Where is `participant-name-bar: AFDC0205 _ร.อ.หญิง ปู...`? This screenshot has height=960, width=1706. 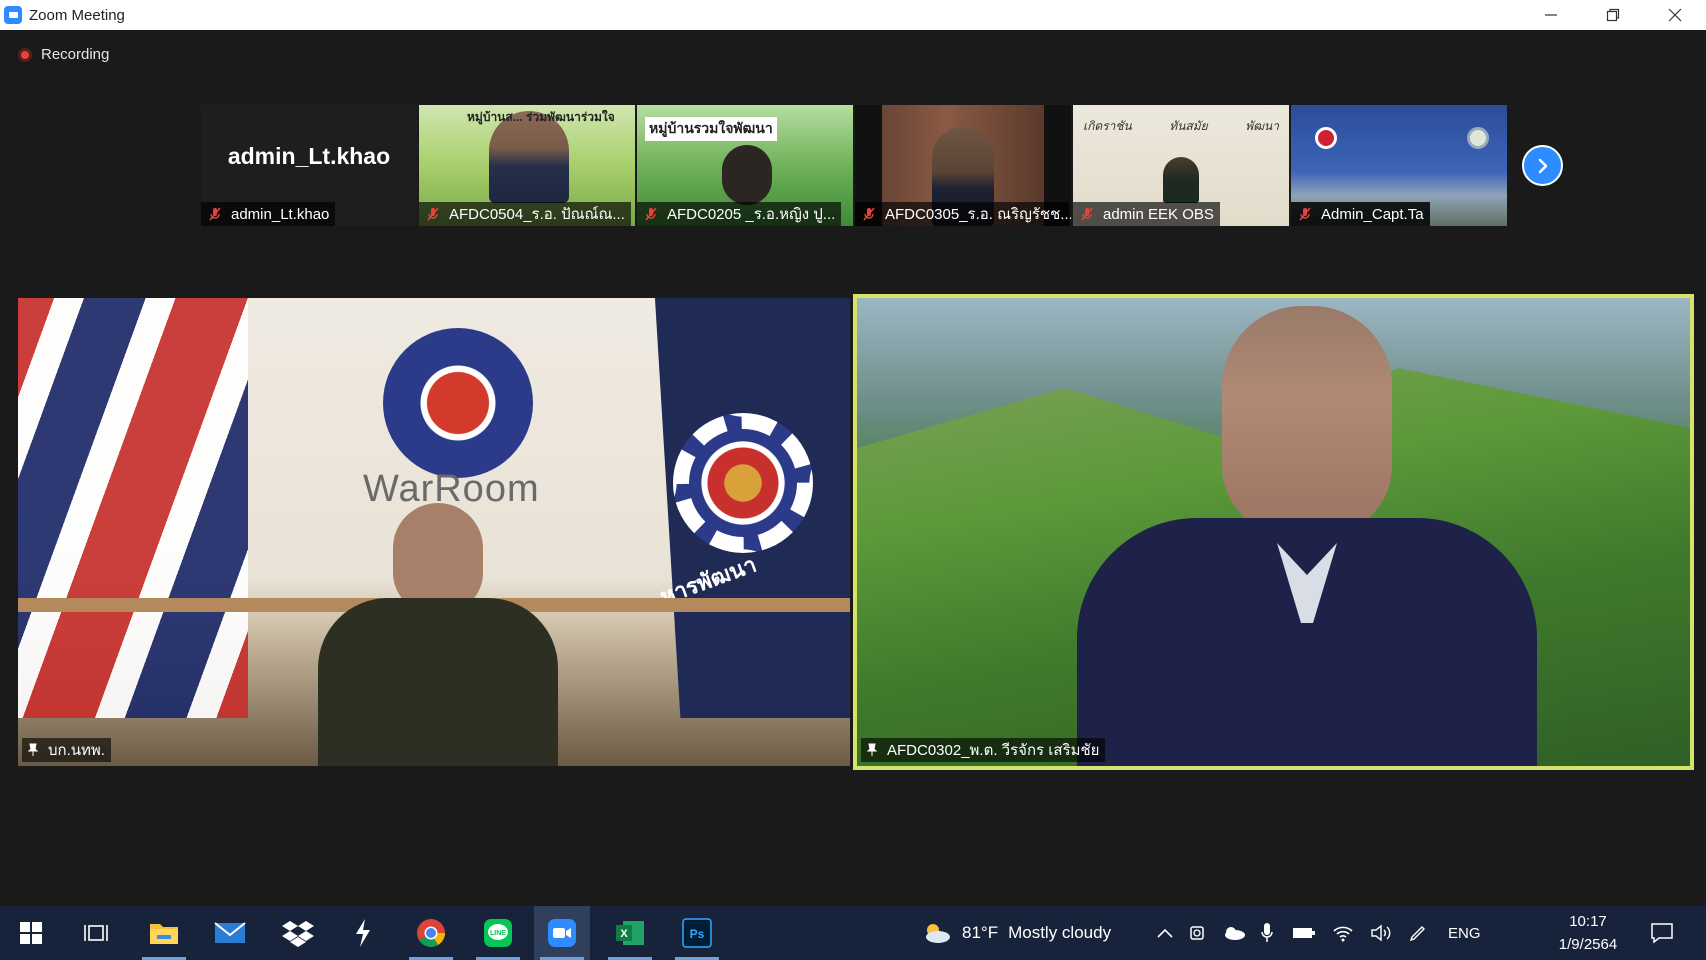
participant-name-bar: AFDC0205 _ร.อ.หญิง ปู... is located at coordinates (739, 214).